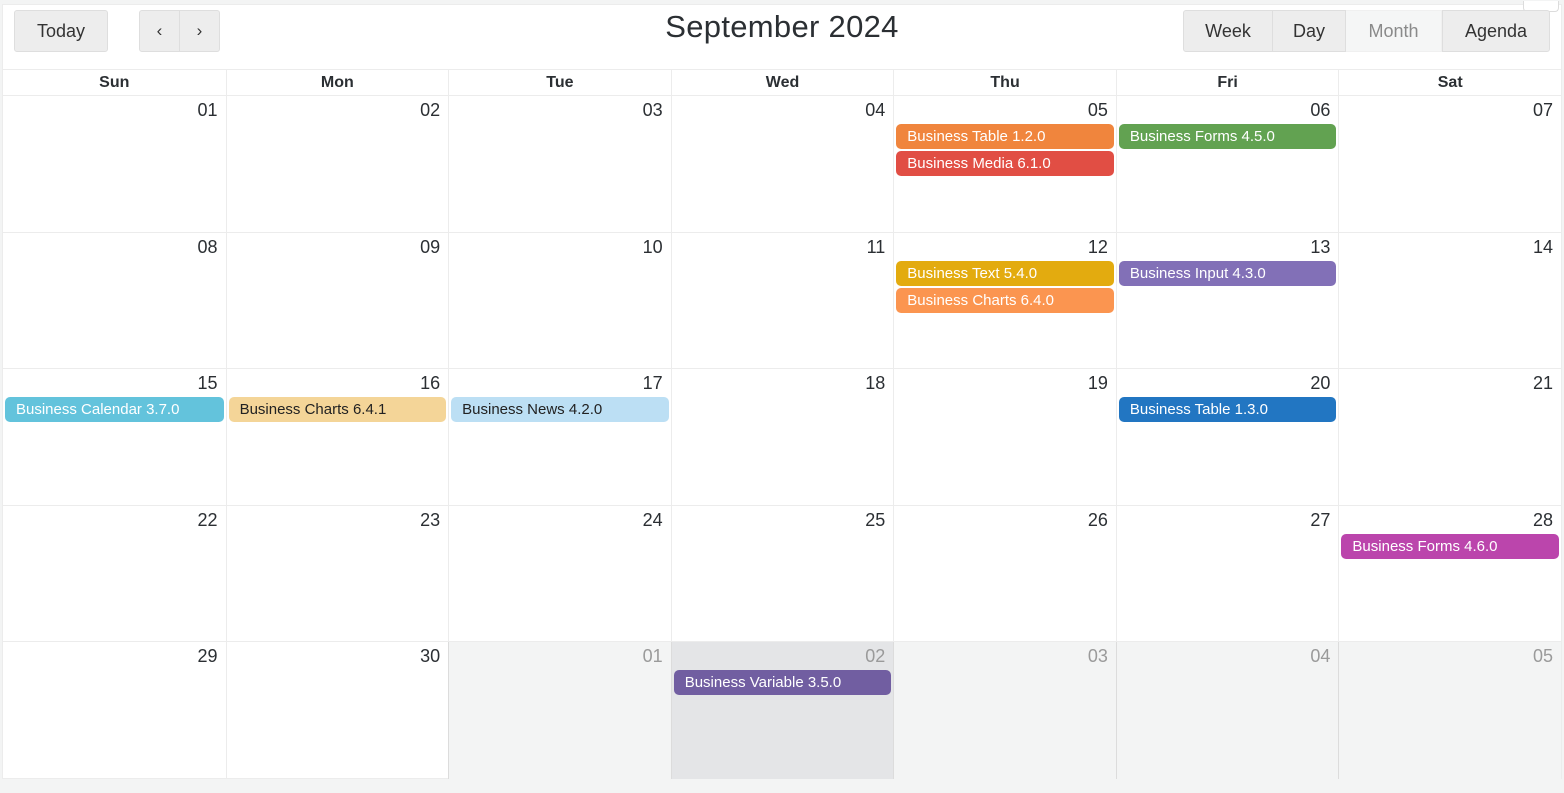 This screenshot has width=1564, height=793. Describe the element at coordinates (1450, 384) in the screenshot. I see `date-number: 21` at that location.